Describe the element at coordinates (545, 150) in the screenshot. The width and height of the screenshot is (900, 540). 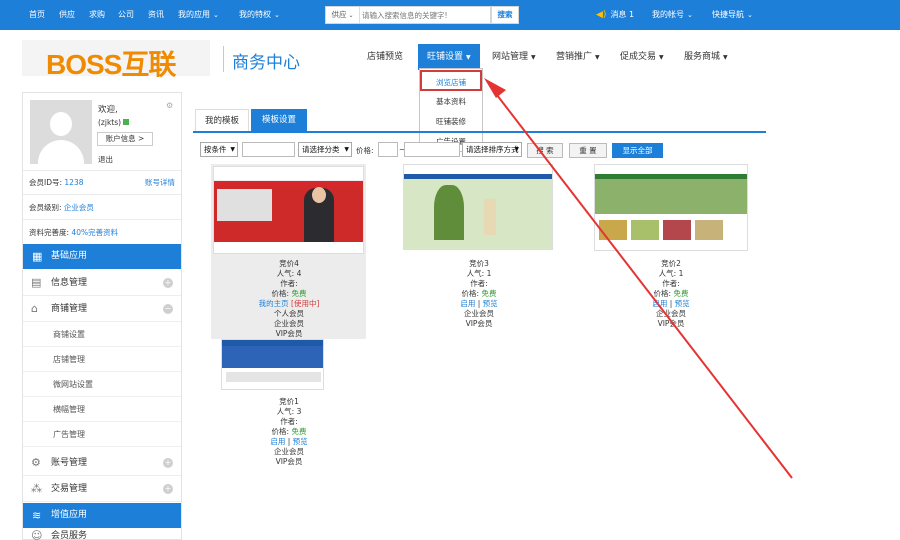
I see `search-filter-button: 搜 索` at that location.